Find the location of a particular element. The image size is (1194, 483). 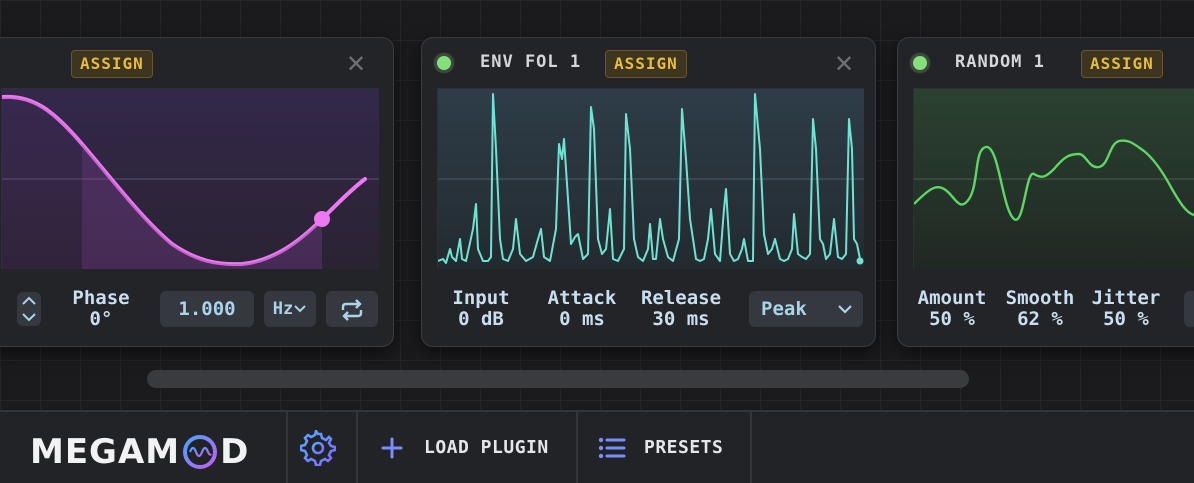

random-extra-button is located at coordinates (1189, 309).